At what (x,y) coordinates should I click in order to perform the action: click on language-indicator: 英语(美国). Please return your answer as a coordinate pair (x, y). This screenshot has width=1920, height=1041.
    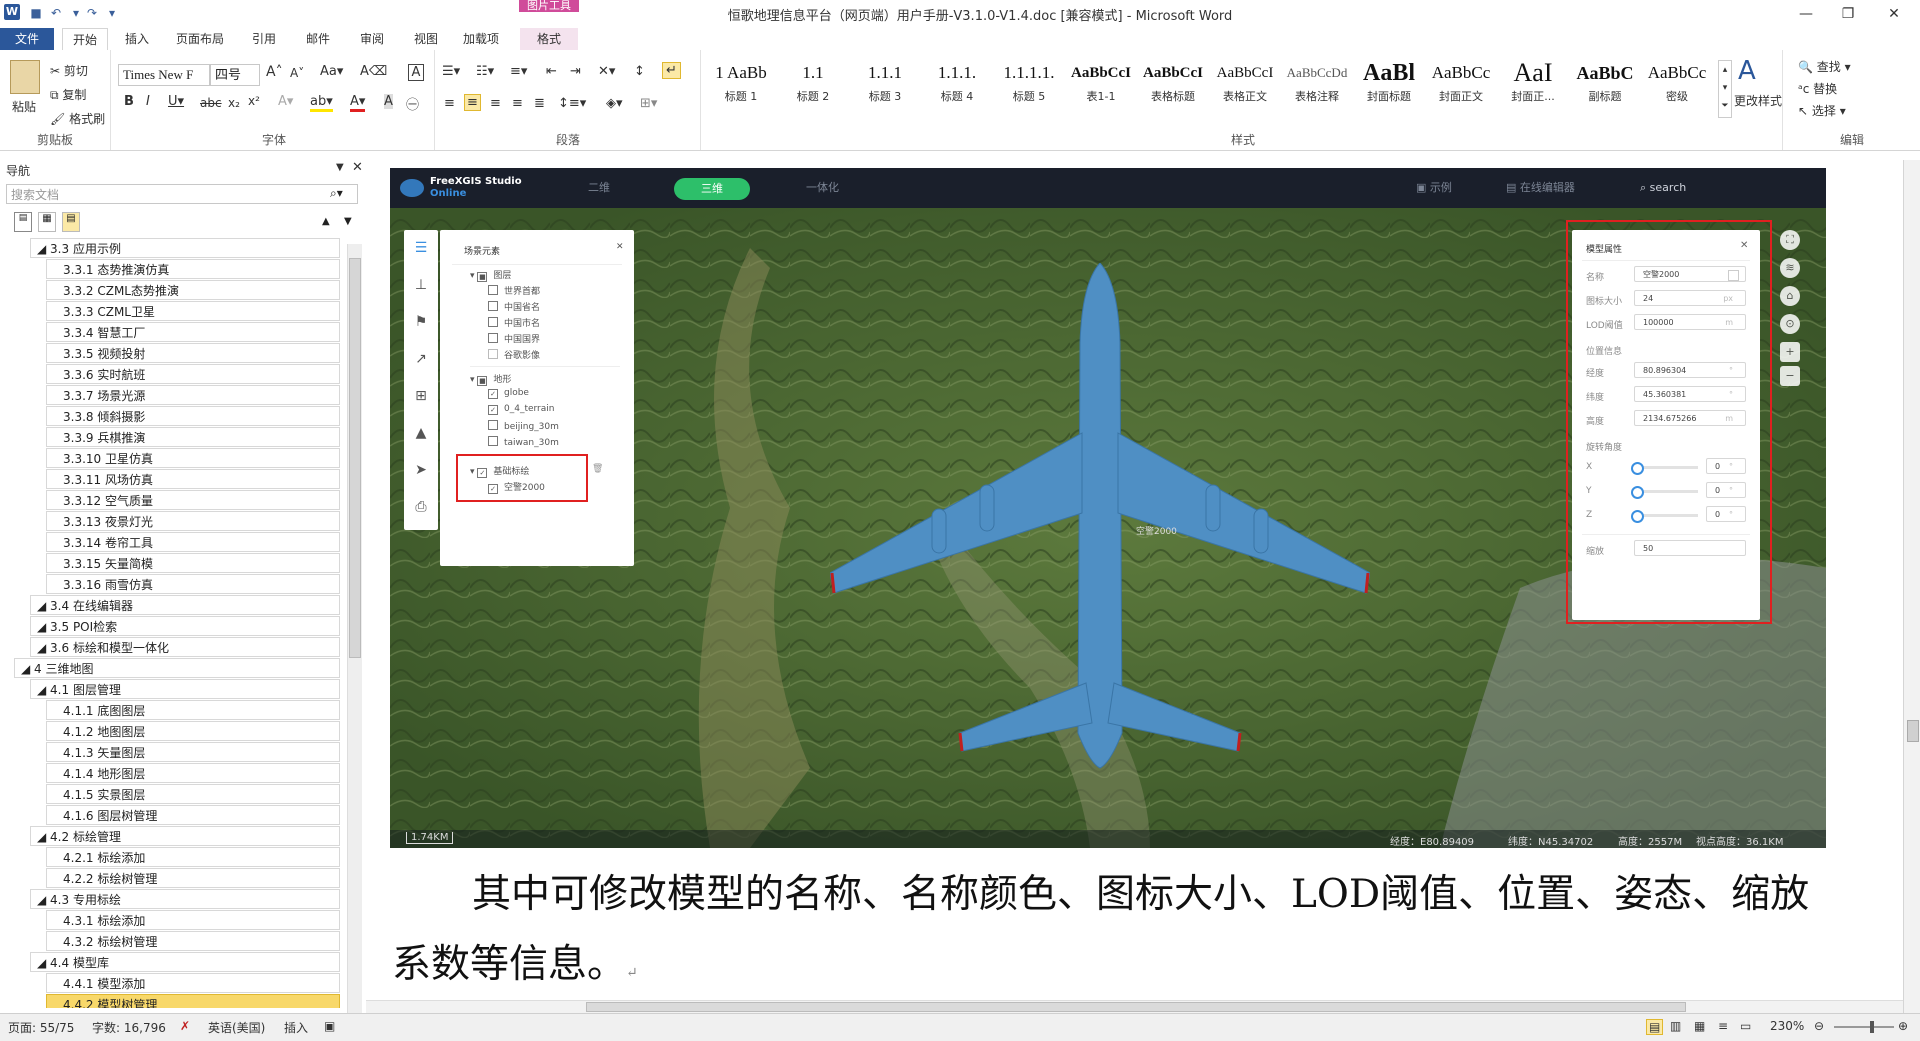
    Looking at the image, I should click on (236, 1027).